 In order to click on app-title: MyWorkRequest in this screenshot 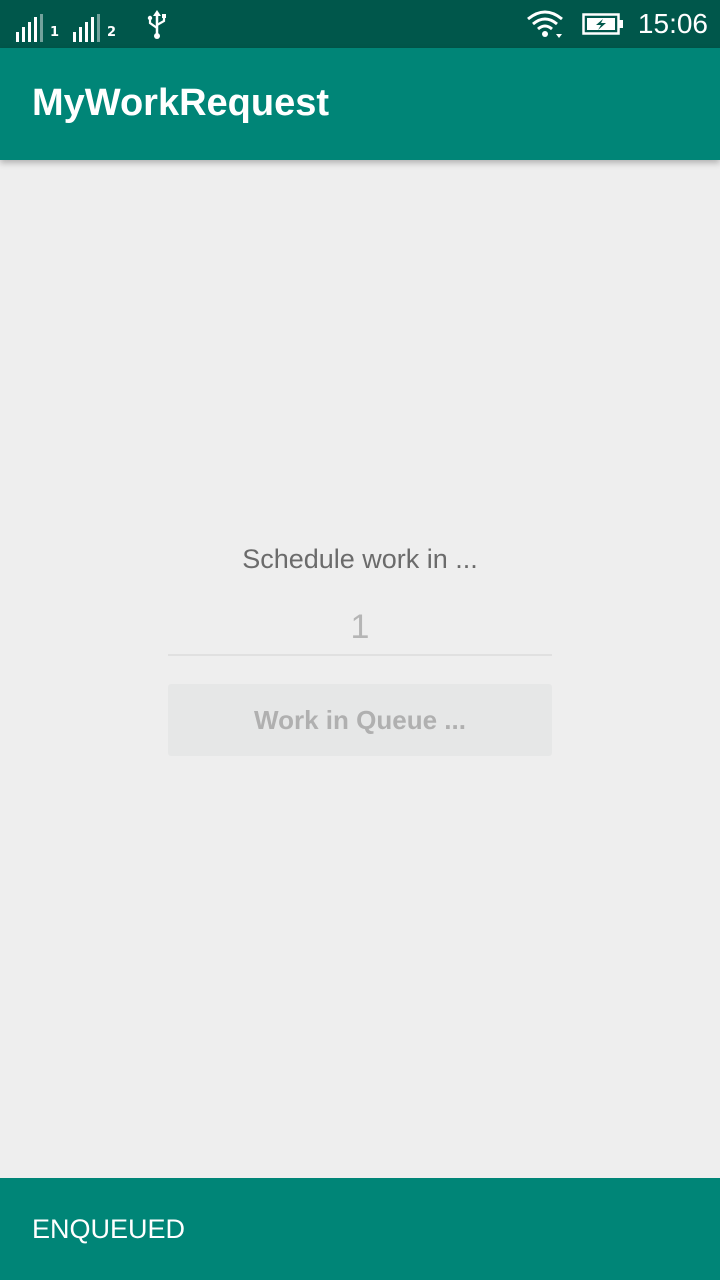, I will do `click(181, 103)`.